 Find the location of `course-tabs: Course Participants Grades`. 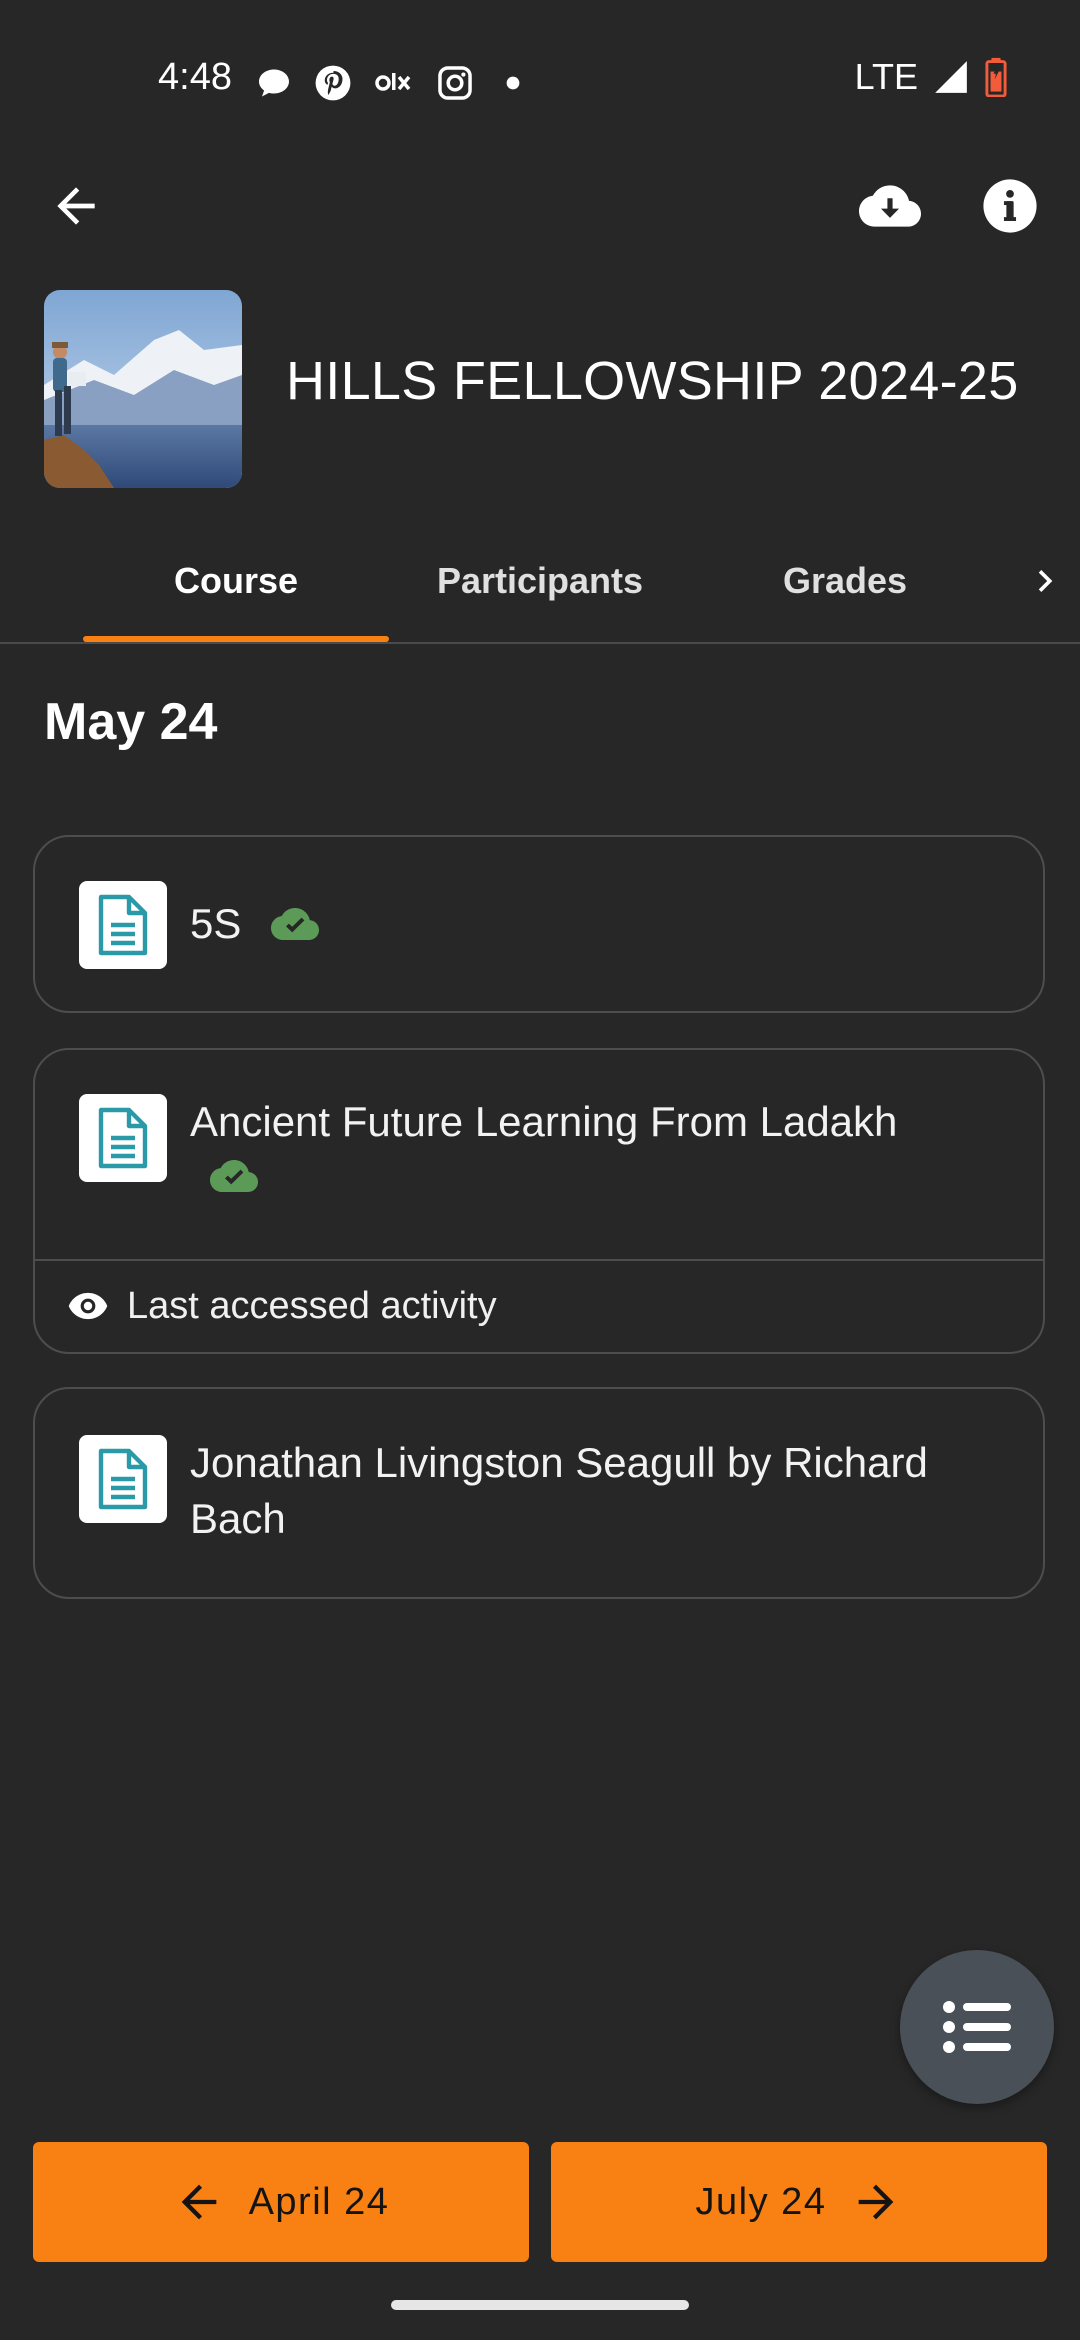

course-tabs: Course Participants Grades is located at coordinates (540, 581).